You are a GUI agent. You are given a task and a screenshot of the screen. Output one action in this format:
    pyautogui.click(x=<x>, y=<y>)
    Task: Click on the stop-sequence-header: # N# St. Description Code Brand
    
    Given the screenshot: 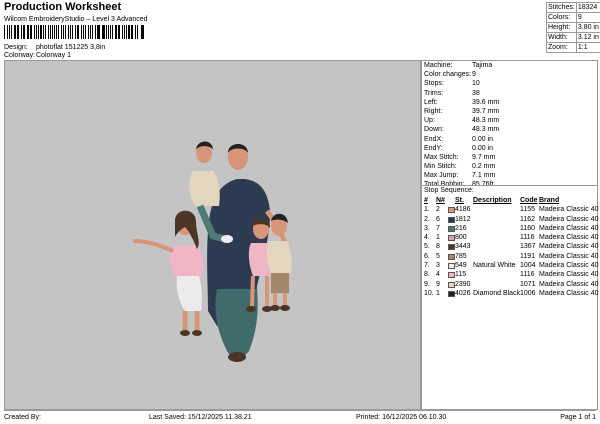 What is the action you would take?
    pyautogui.click(x=510, y=201)
    